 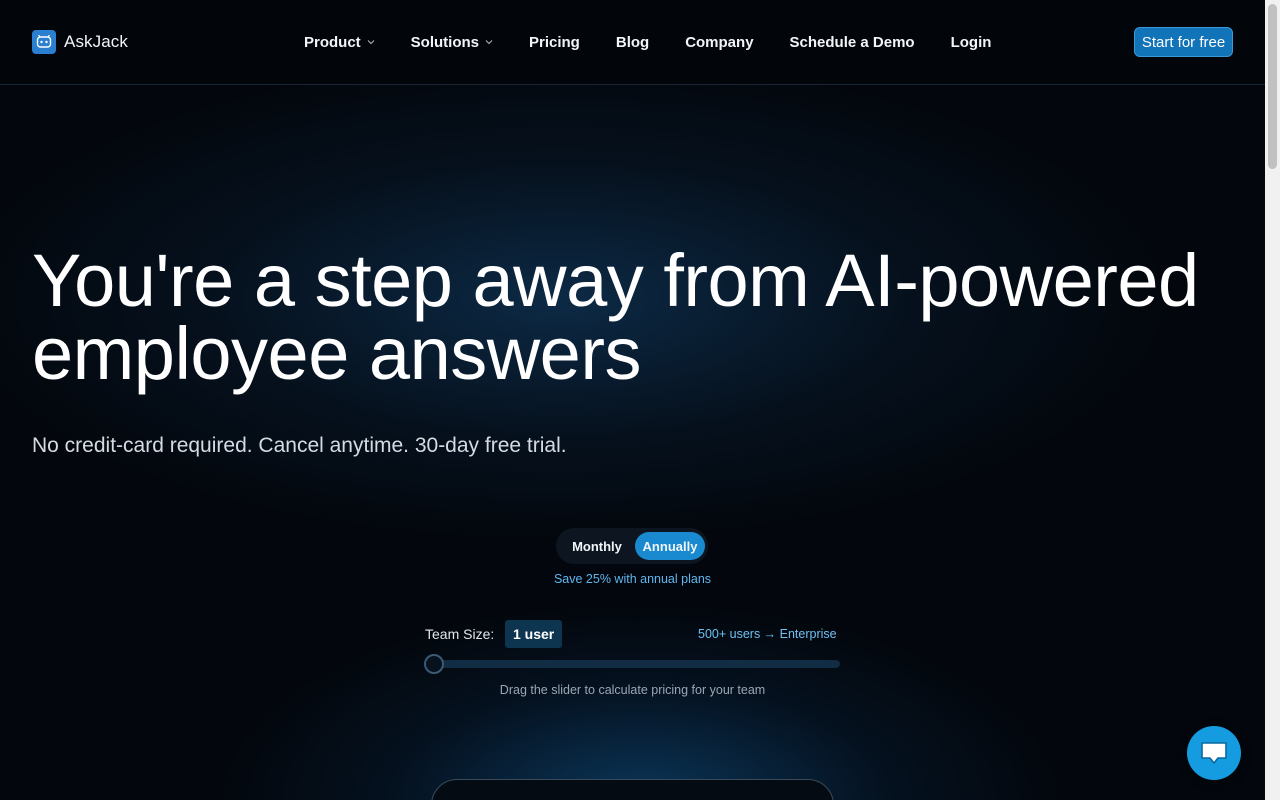 What do you see at coordinates (632, 579) in the screenshot?
I see `annual-savings-note: Save 25% with annual plans` at bounding box center [632, 579].